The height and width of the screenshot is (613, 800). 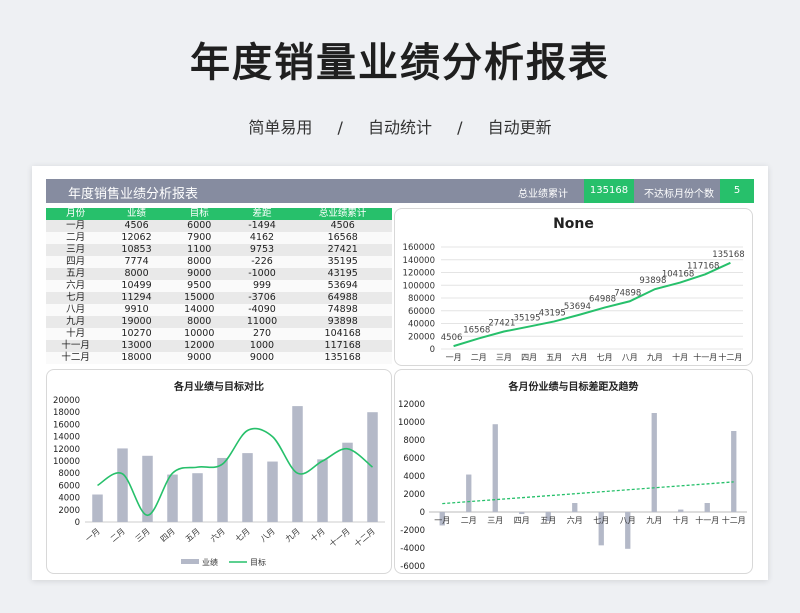 What do you see at coordinates (680, 357) in the screenshot?
I see `x-tick-label: 十月` at bounding box center [680, 357].